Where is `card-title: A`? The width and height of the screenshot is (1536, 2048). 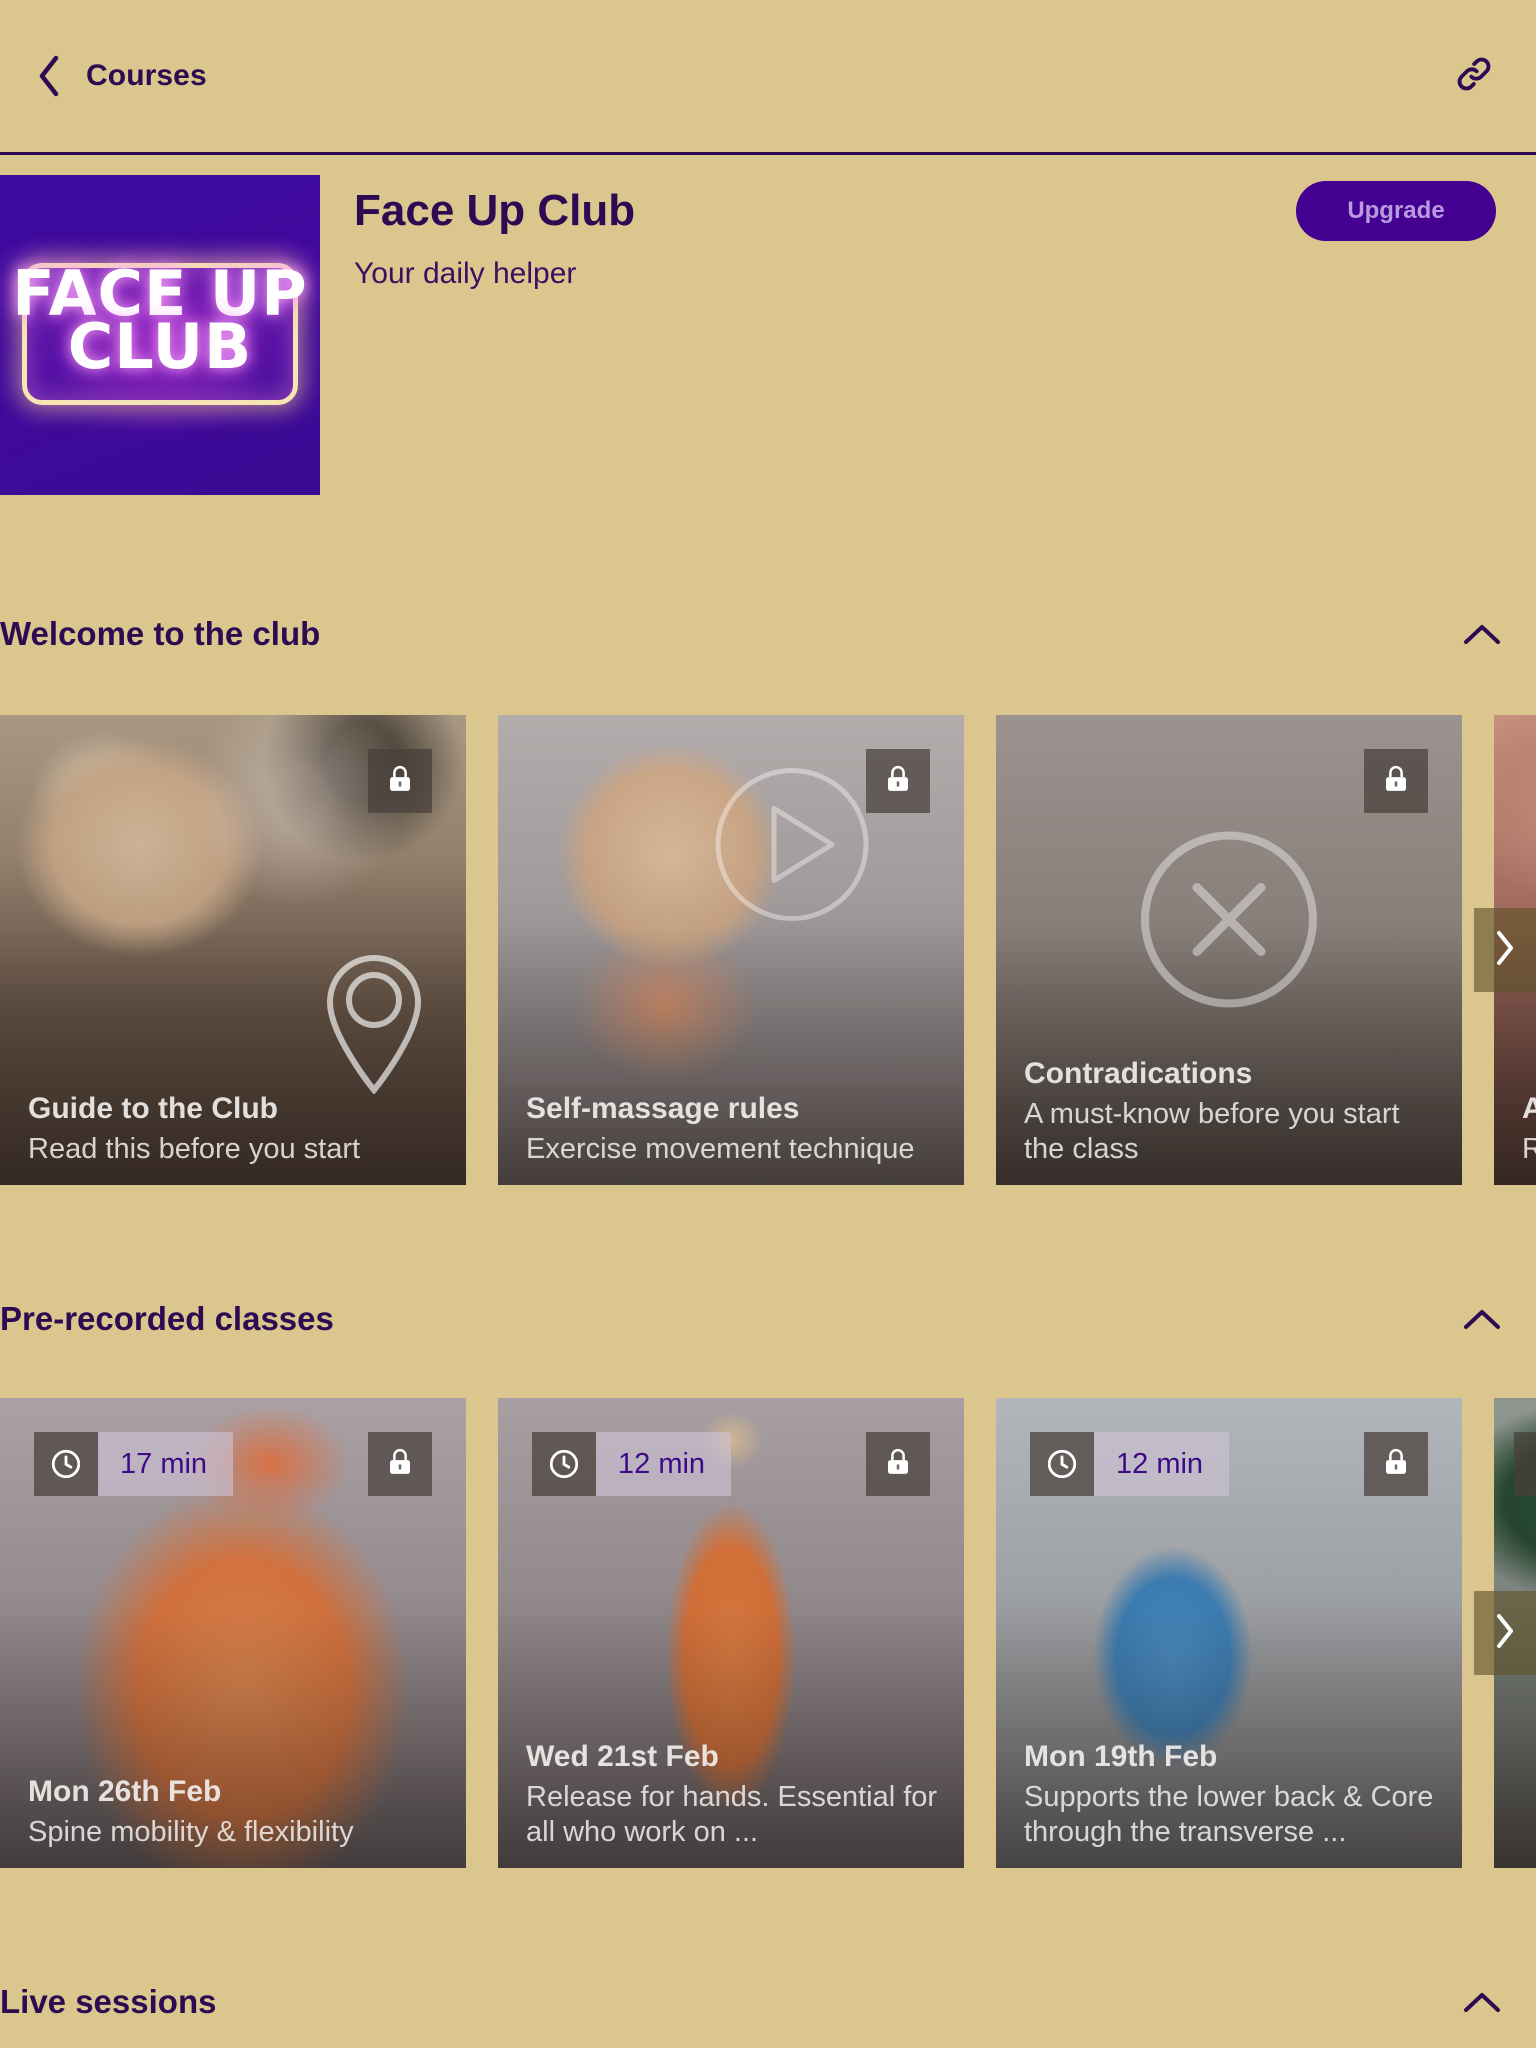 card-title: A is located at coordinates (1529, 1108).